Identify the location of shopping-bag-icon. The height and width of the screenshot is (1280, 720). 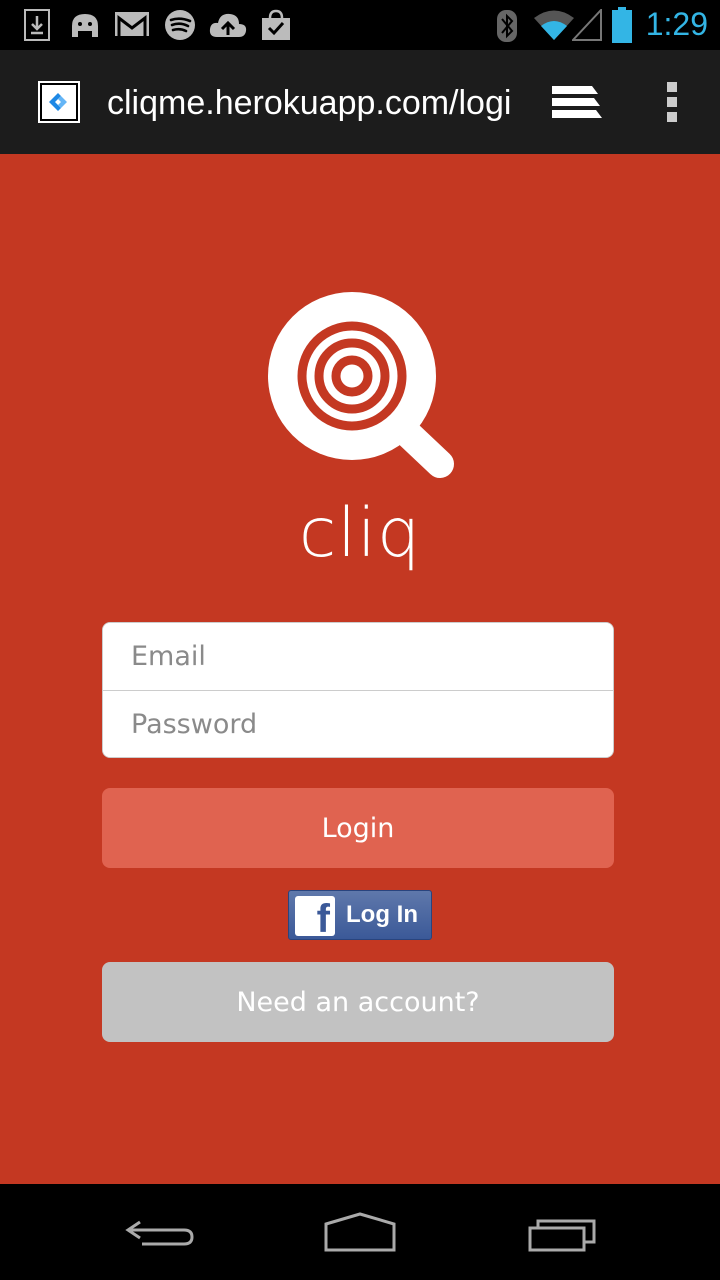
(276, 24).